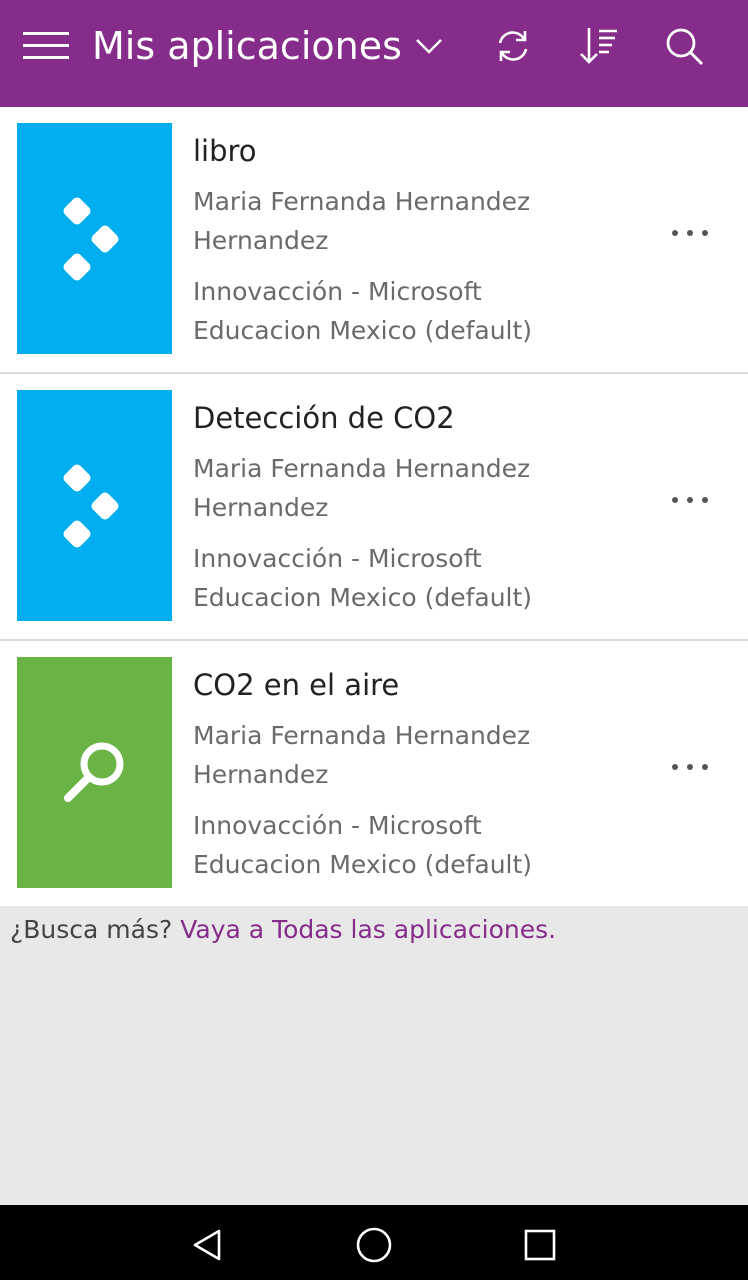 This screenshot has width=748, height=1280. Describe the element at coordinates (684, 46) in the screenshot. I see `search-icon` at that location.